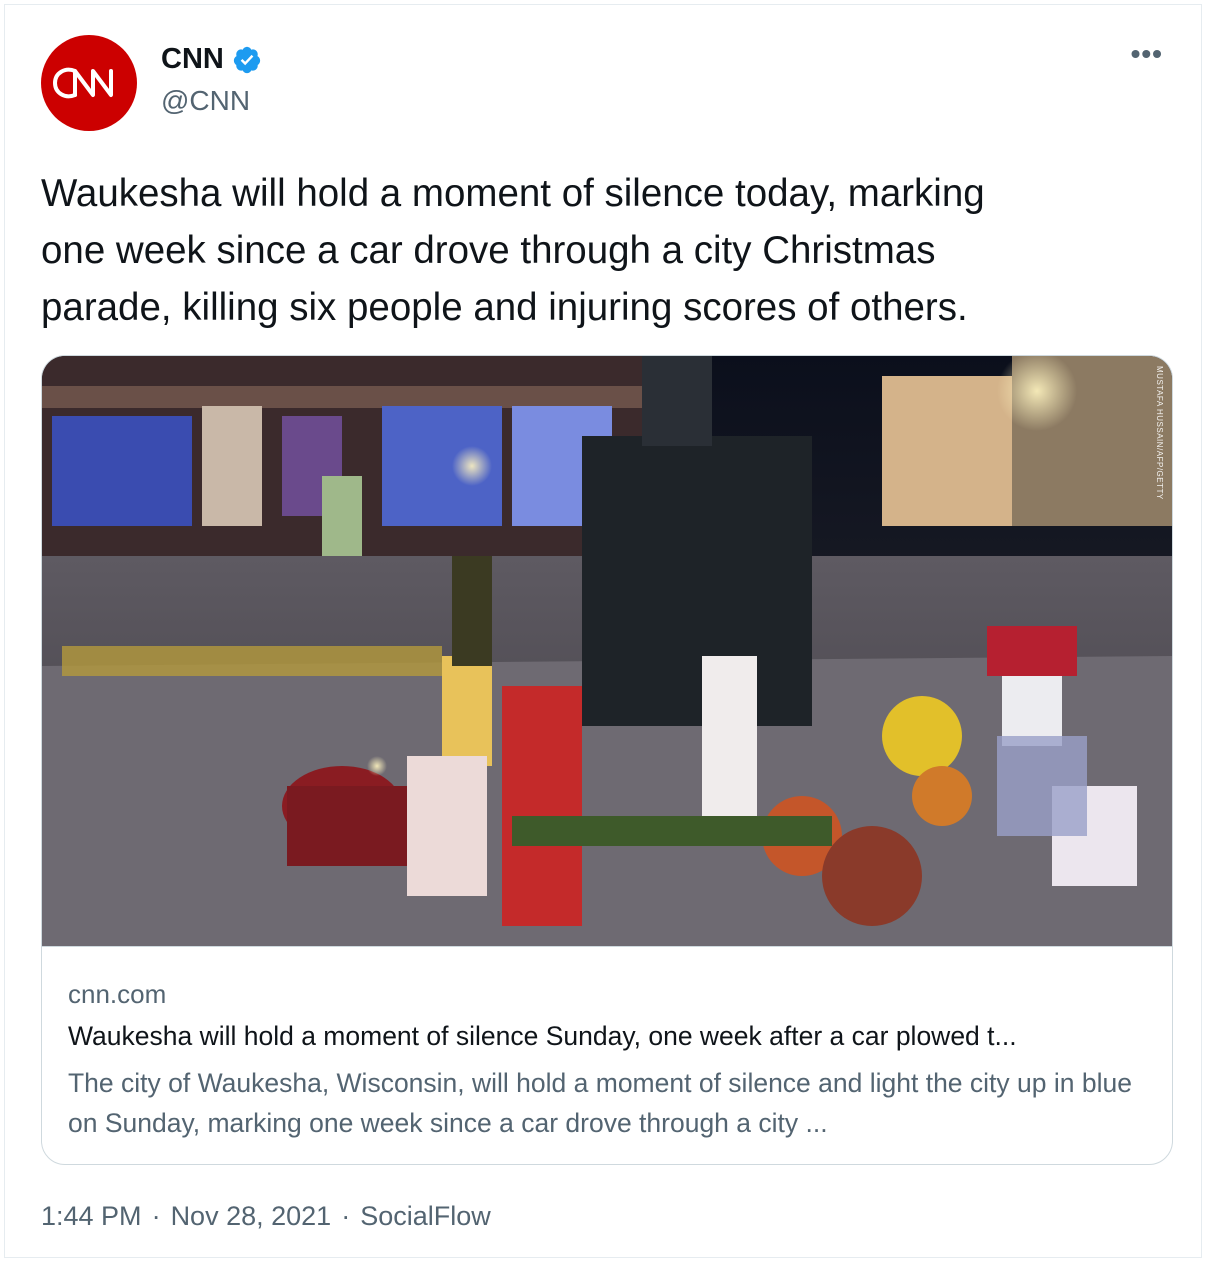 The image size is (1208, 1262). What do you see at coordinates (251, 1216) in the screenshot?
I see `tweet-date: Nov 28, 2021` at bounding box center [251, 1216].